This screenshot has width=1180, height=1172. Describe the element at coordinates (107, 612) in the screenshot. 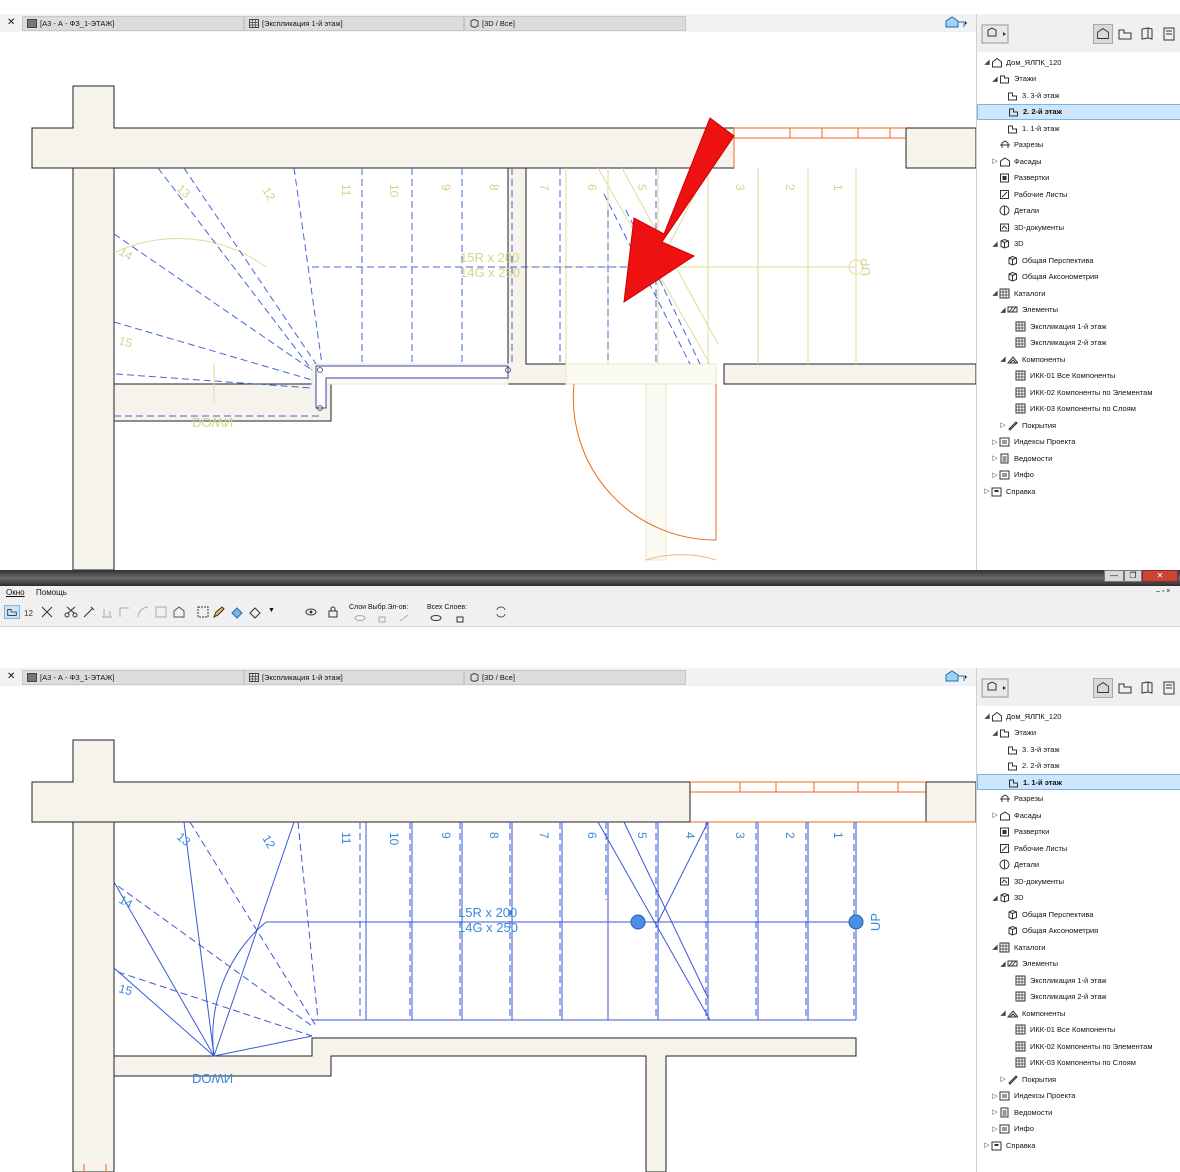

I see `elevation-tool-icon` at that location.